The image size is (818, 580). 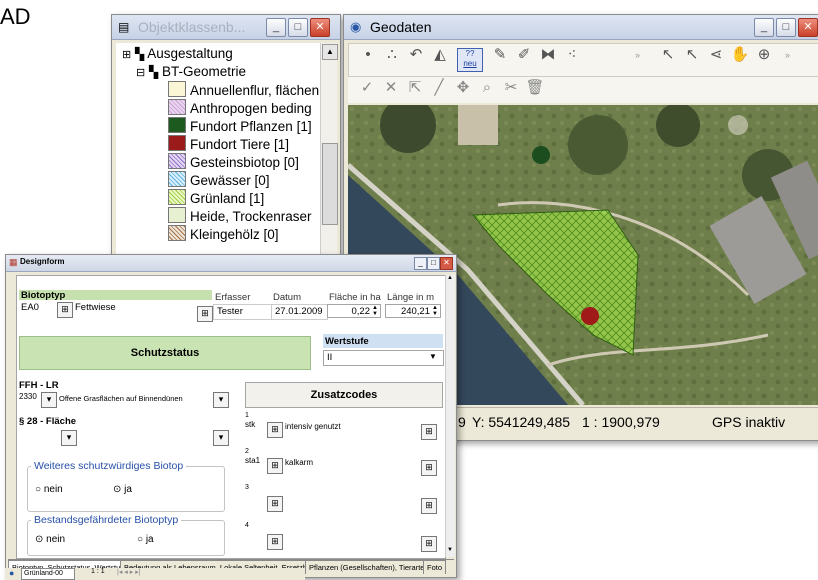 What do you see at coordinates (435, 567) in the screenshot?
I see `tab-foto: Foto` at bounding box center [435, 567].